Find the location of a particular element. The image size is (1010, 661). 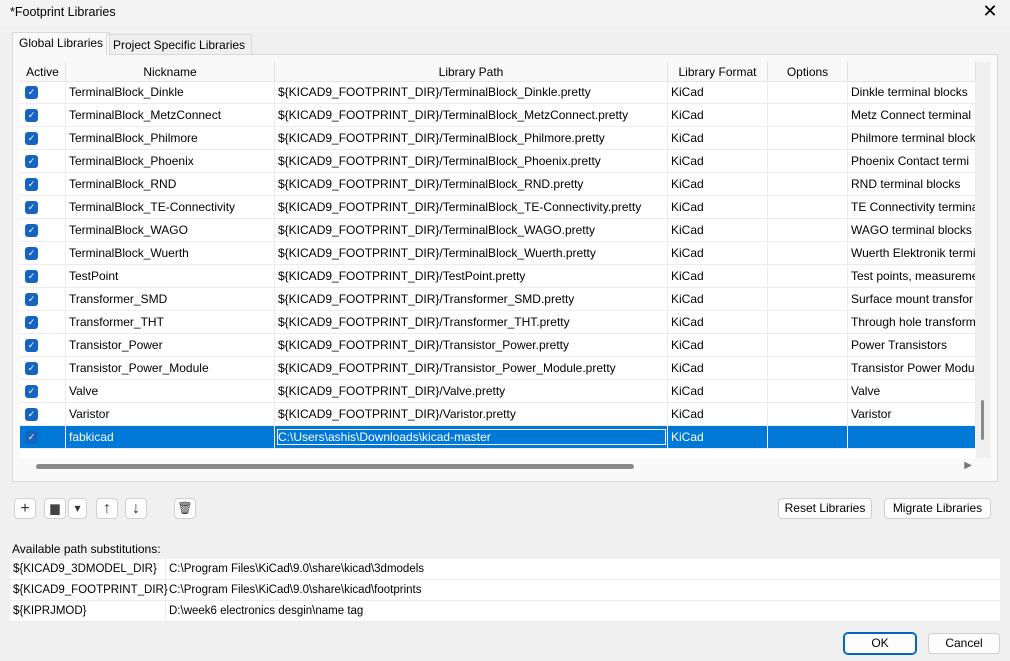

description-cell: Through hole transform is located at coordinates (912, 322).